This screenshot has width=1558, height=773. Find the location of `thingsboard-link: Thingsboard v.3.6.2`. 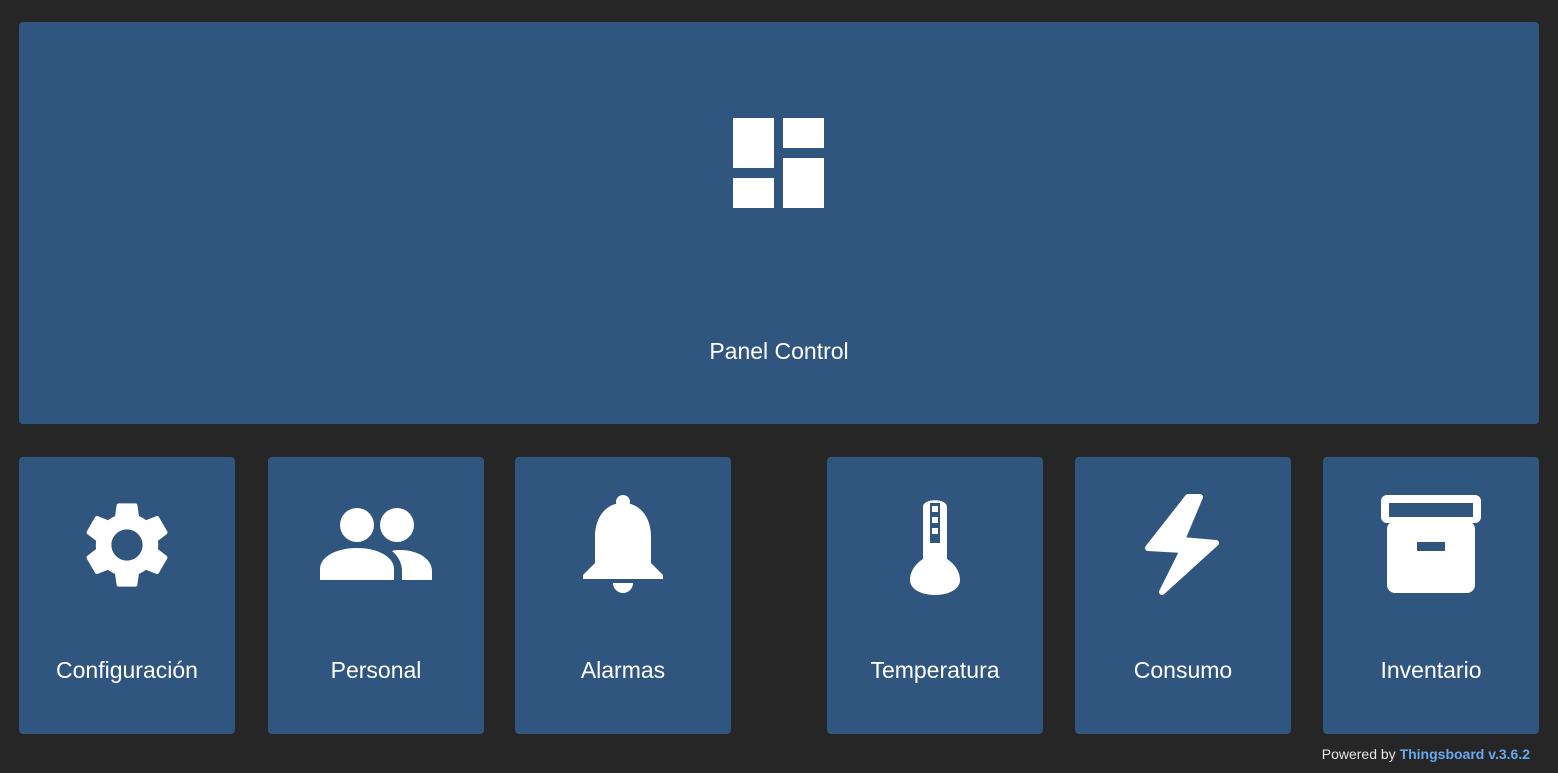

thingsboard-link: Thingsboard v.3.6.2 is located at coordinates (1465, 754).